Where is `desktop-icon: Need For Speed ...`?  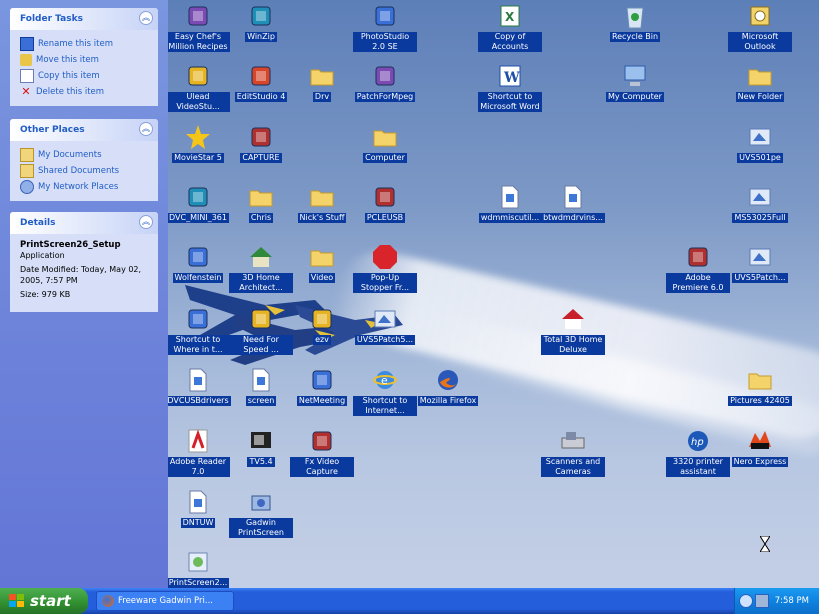 desktop-icon: Need For Speed ... is located at coordinates (261, 330).